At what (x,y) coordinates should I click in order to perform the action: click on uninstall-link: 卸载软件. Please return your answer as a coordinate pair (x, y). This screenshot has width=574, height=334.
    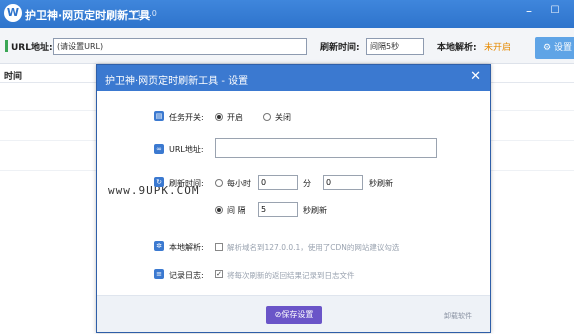
    Looking at the image, I should click on (458, 316).